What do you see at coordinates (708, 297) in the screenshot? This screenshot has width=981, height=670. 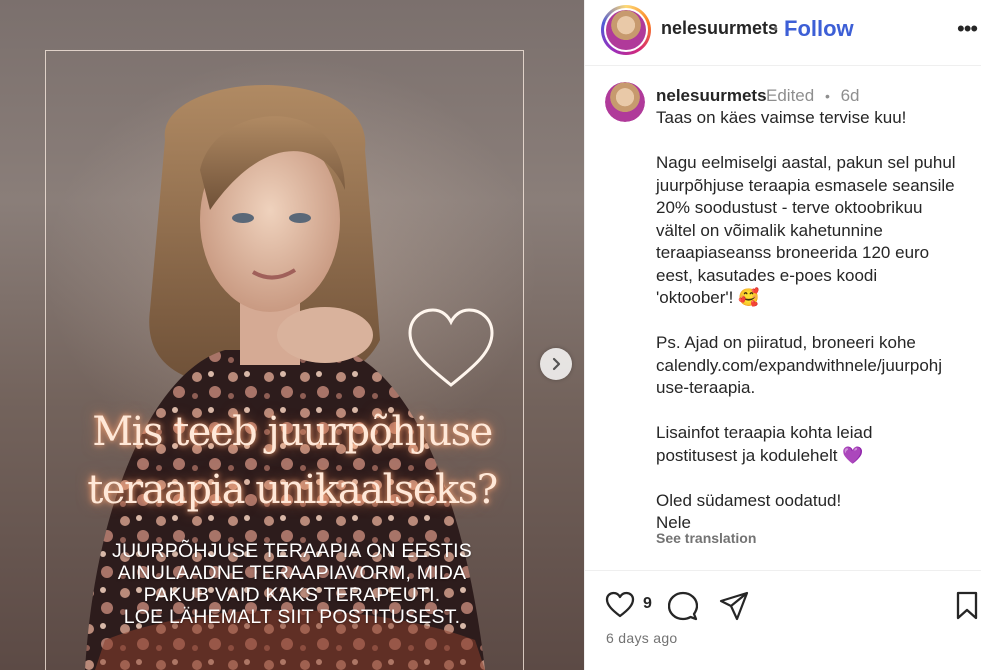 I see `caption-line: 'oktoober'! 🥰` at bounding box center [708, 297].